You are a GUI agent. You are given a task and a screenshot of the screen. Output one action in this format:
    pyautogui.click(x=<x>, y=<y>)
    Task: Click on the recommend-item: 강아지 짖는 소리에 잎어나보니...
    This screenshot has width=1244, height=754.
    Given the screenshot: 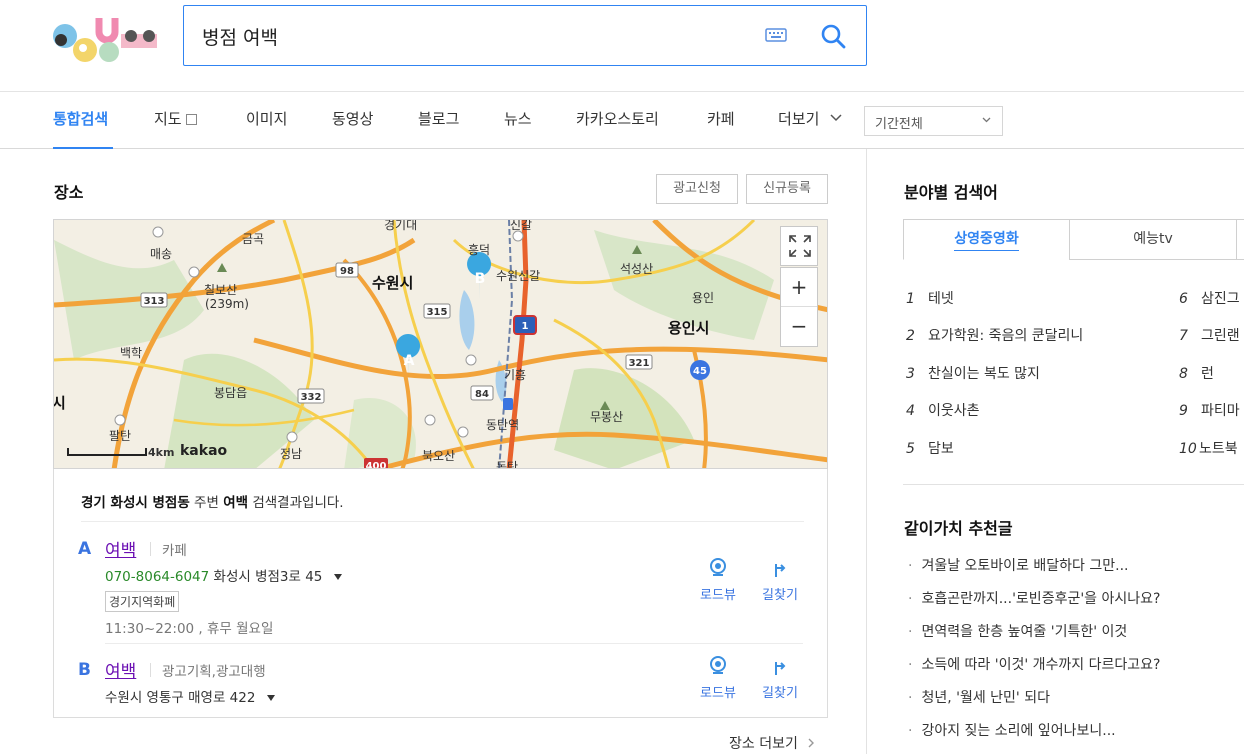 What is the action you would take?
    pyautogui.click(x=1011, y=730)
    